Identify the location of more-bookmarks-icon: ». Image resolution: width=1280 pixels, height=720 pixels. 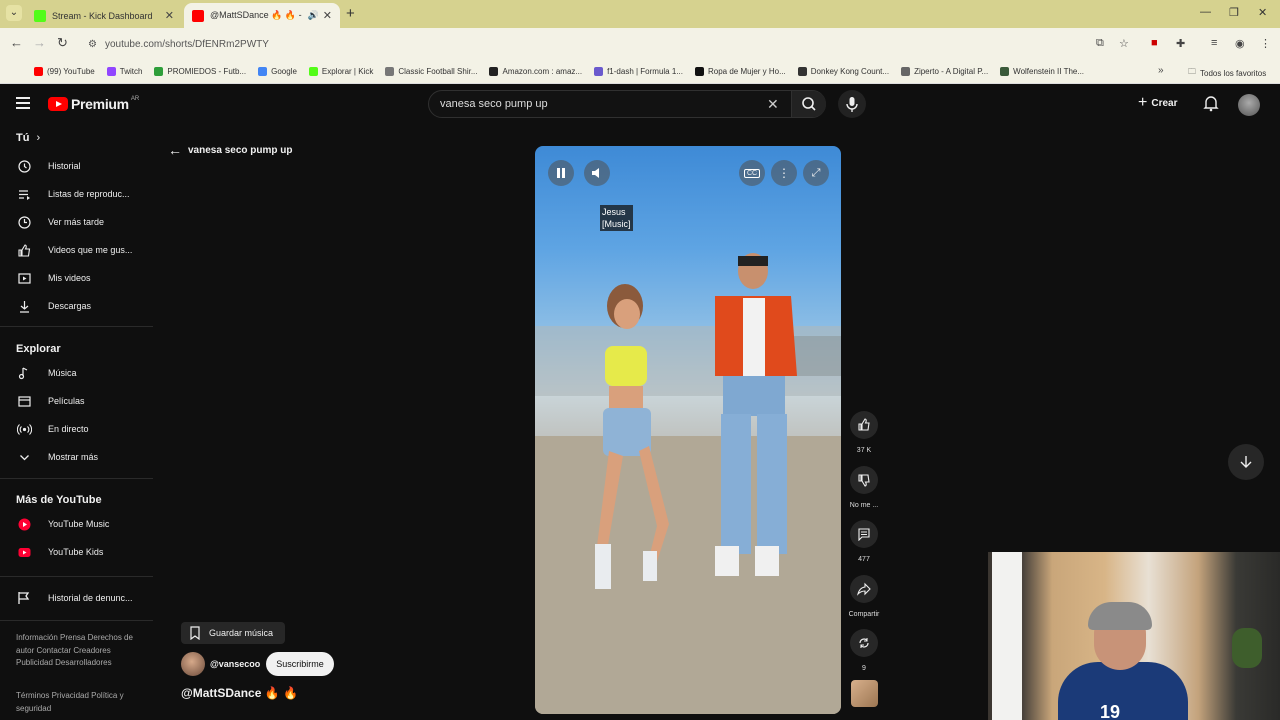
(1161, 70).